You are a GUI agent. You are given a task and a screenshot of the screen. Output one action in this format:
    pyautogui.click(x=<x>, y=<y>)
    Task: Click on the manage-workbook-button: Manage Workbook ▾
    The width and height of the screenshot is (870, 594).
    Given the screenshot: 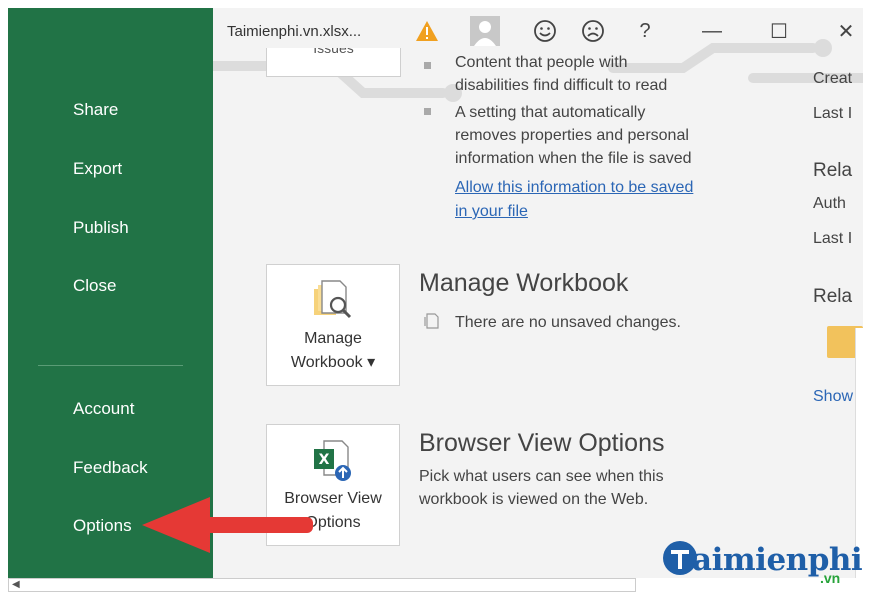 What is the action you would take?
    pyautogui.click(x=333, y=325)
    